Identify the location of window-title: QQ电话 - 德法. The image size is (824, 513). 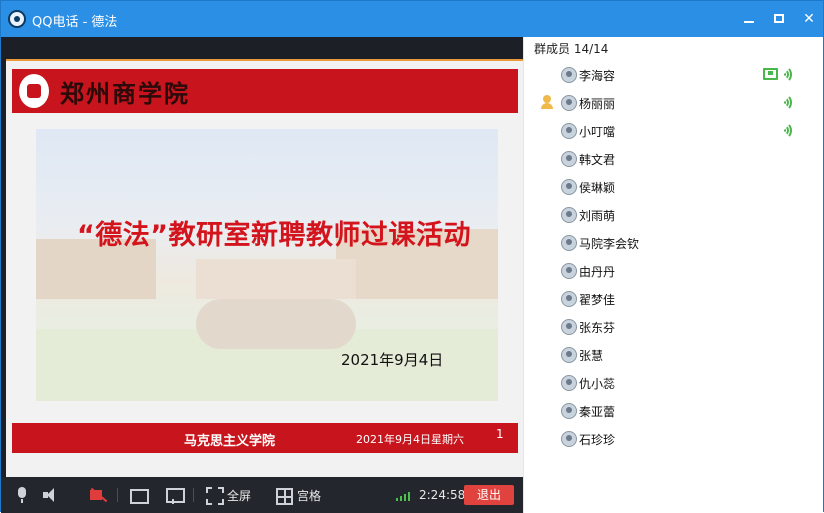
(75, 22).